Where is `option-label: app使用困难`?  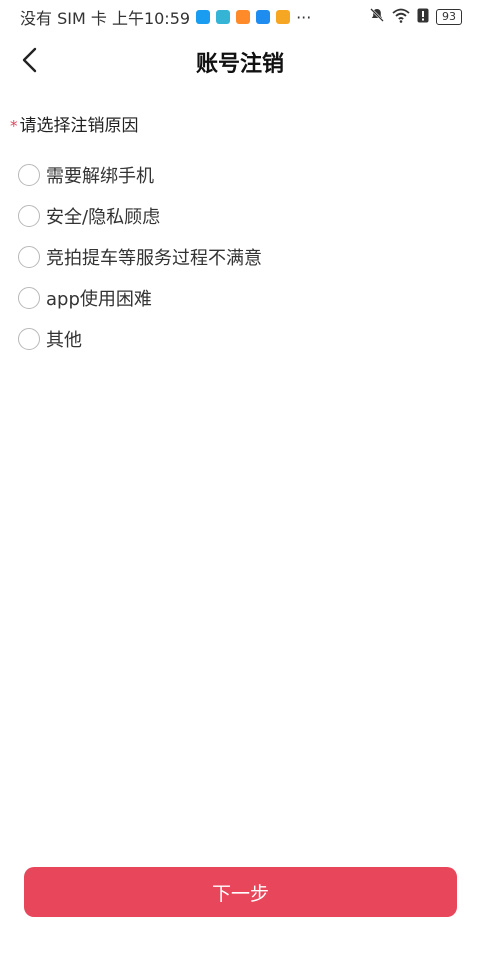 option-label: app使用困难 is located at coordinates (99, 299).